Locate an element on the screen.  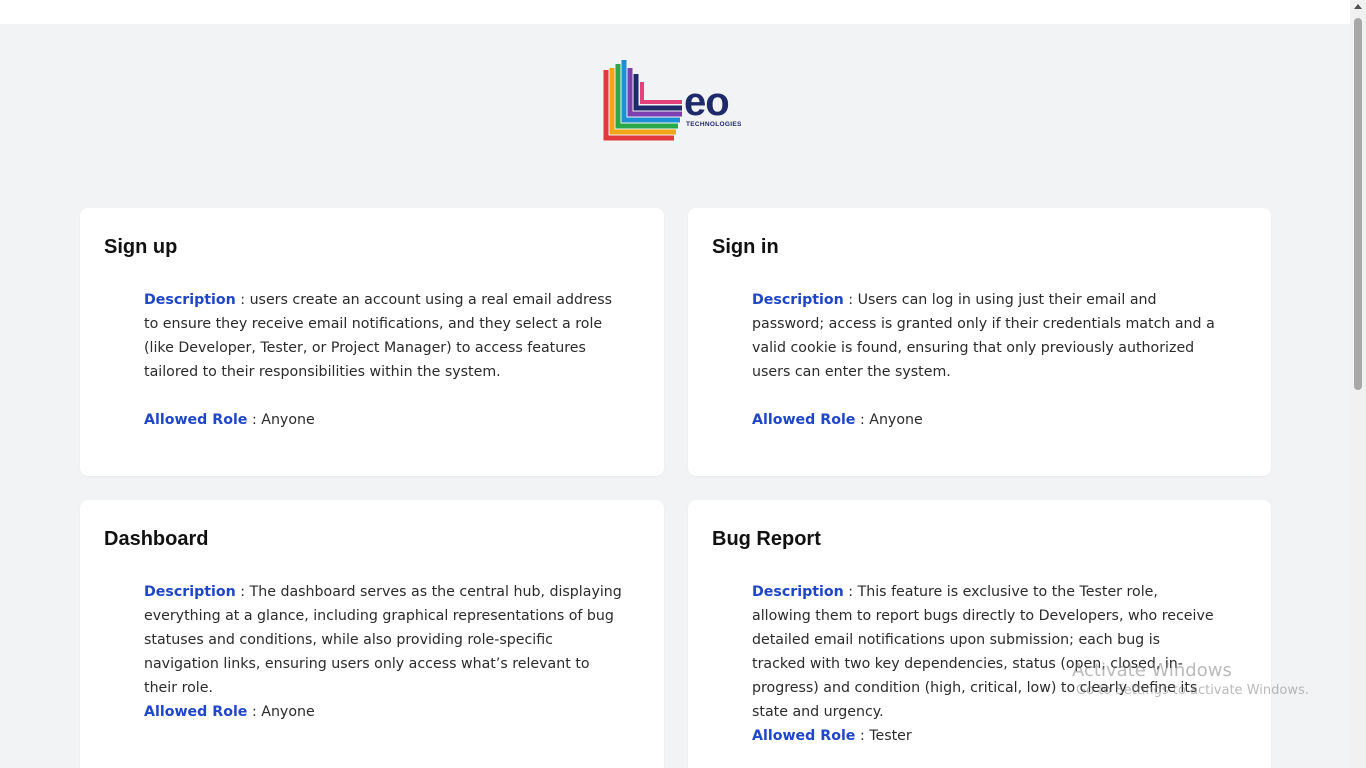
allowed-role-value: : Tester is located at coordinates (883, 736).